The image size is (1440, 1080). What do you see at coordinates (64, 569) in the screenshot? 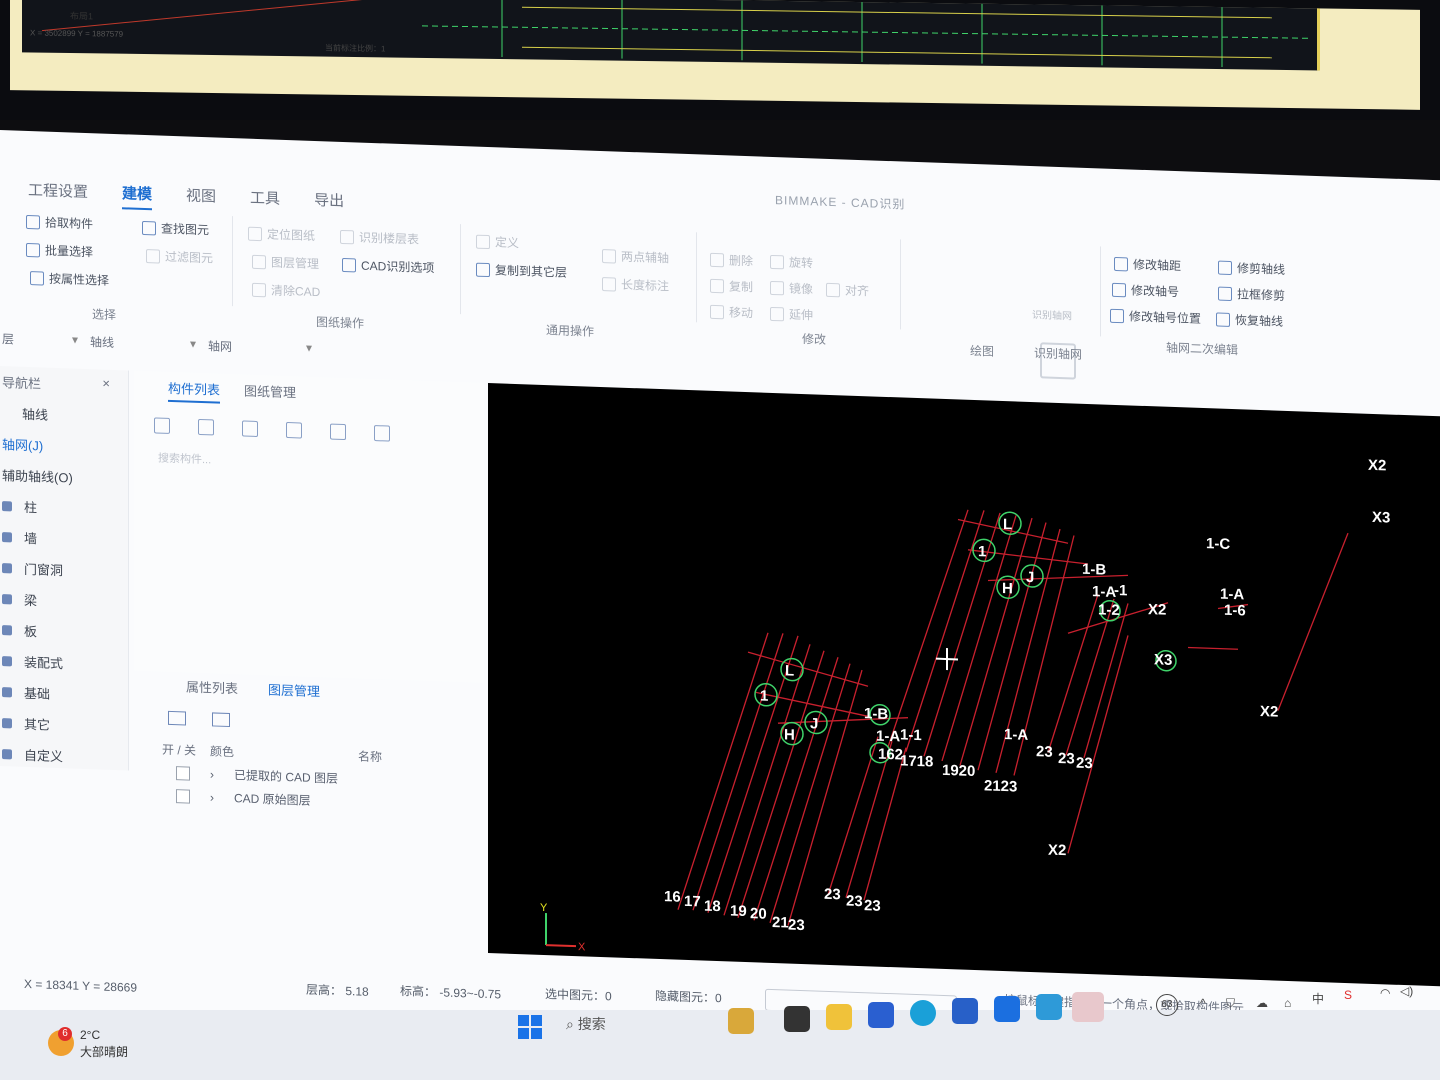
I see `nav-item-openings: 门窗洞` at bounding box center [64, 569].